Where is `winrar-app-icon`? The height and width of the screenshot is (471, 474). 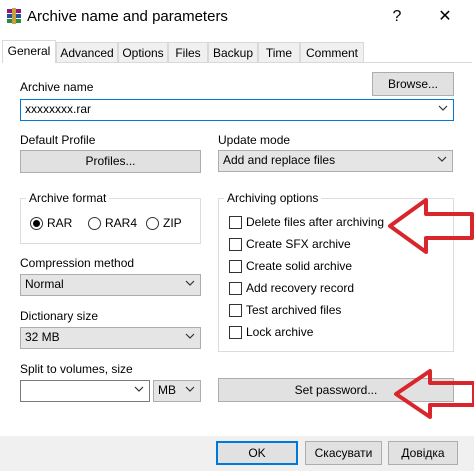
winrar-app-icon is located at coordinates (14, 16).